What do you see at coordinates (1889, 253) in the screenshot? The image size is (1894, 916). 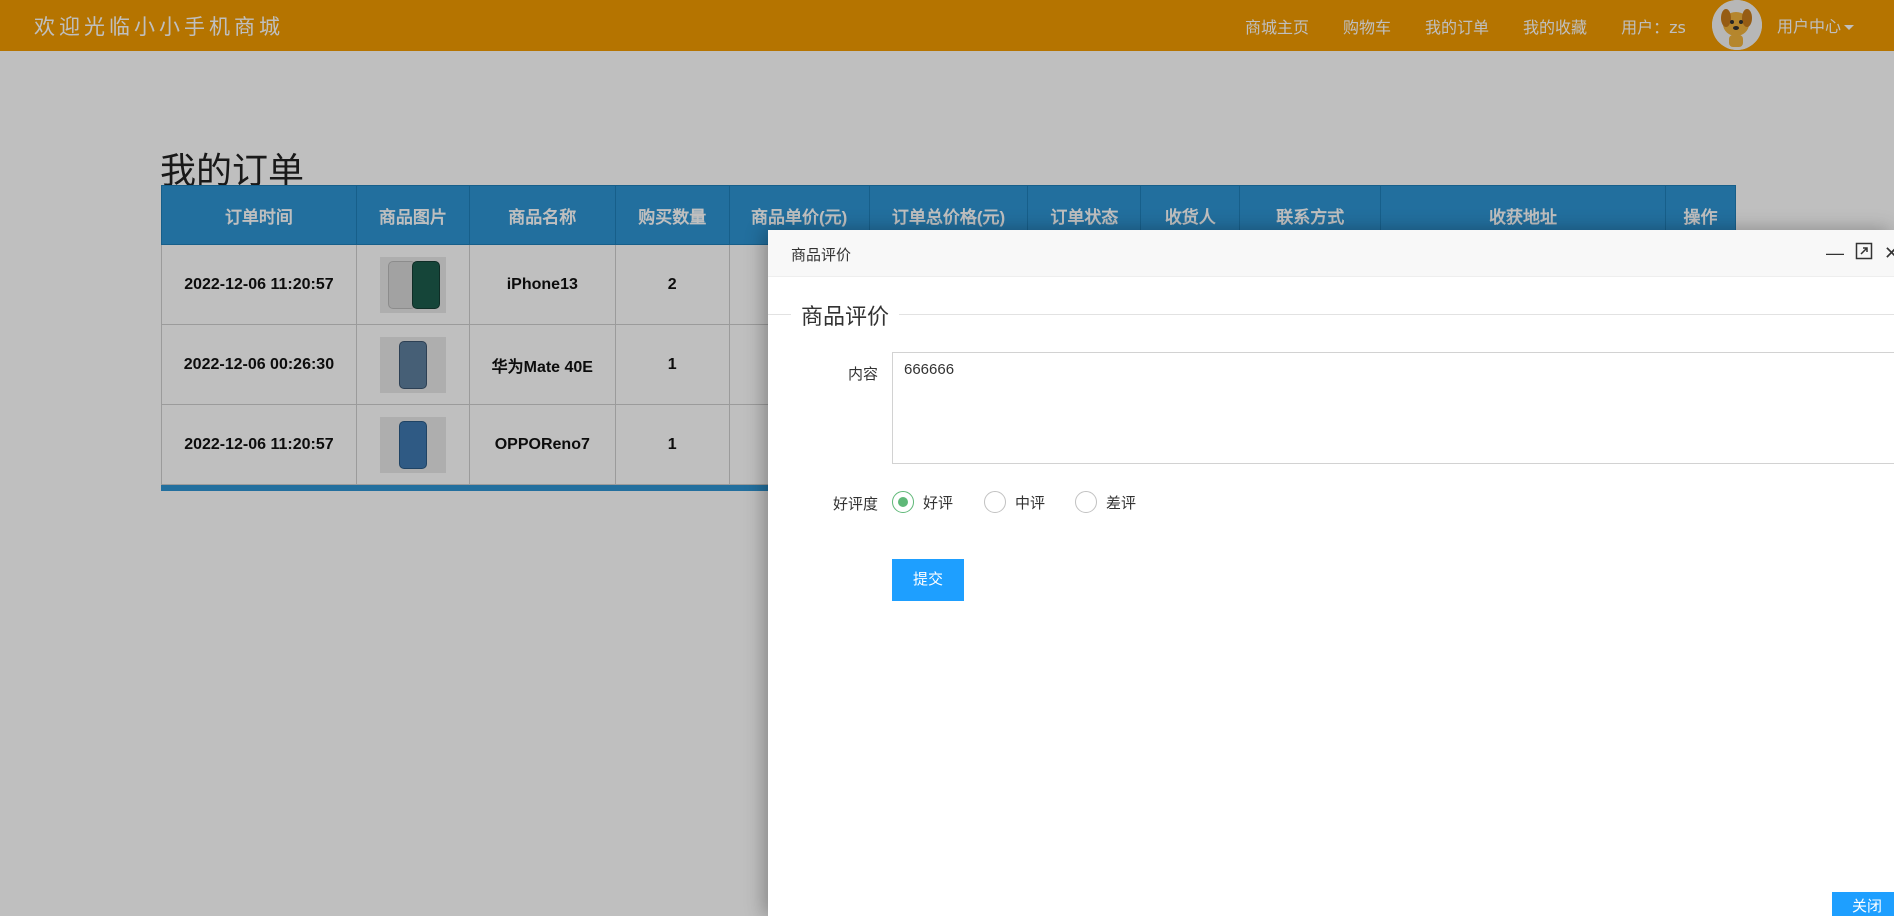 I see `close-icon: ✕` at bounding box center [1889, 253].